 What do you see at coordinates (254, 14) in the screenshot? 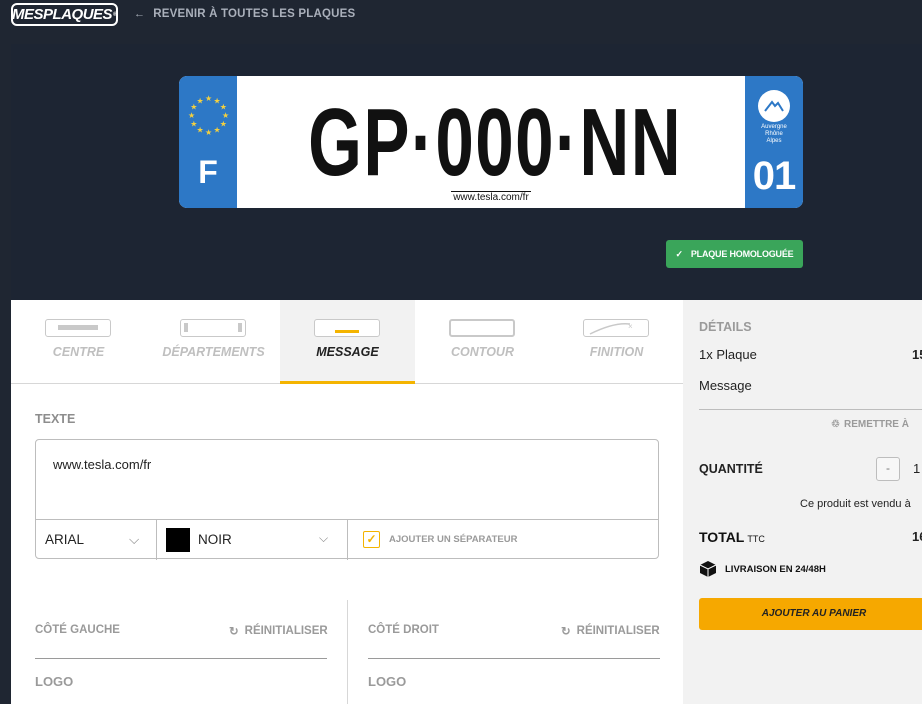
I see `back-link-label: REVENIR À TOUTES LES PLAQUES` at bounding box center [254, 14].